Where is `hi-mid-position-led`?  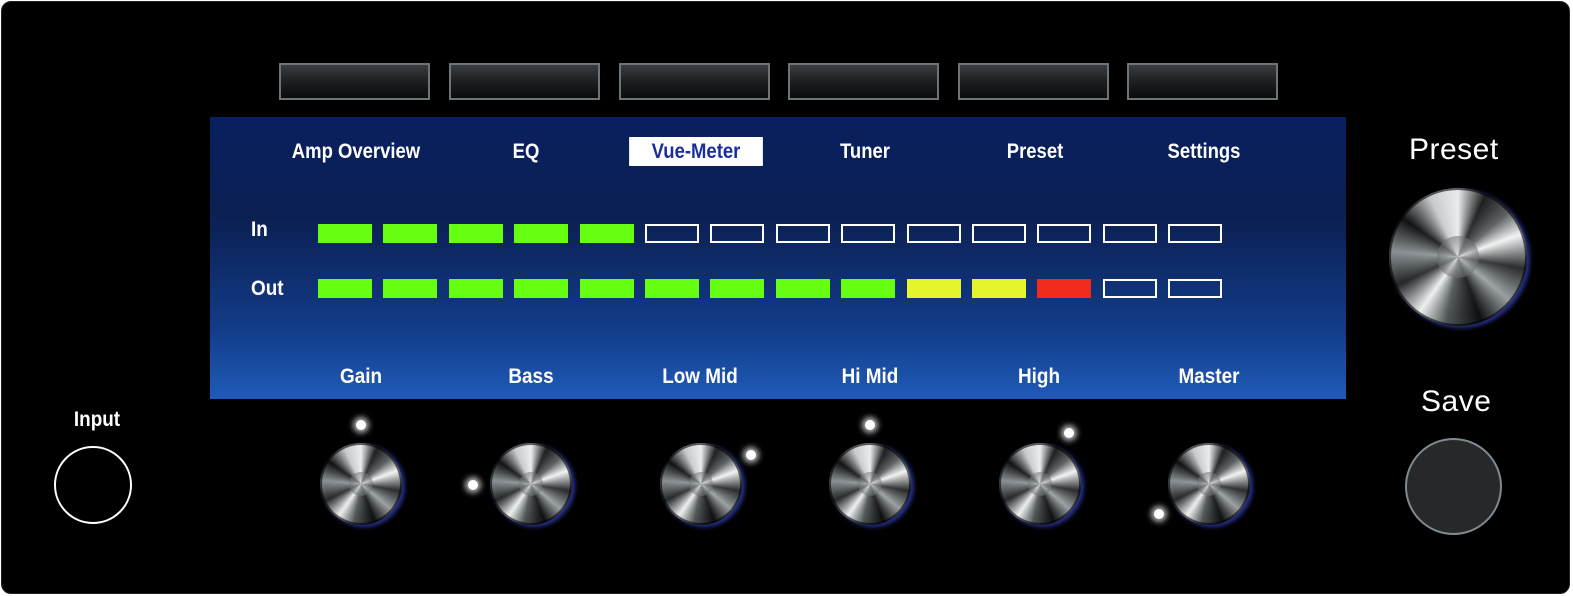
hi-mid-position-led is located at coordinates (870, 425).